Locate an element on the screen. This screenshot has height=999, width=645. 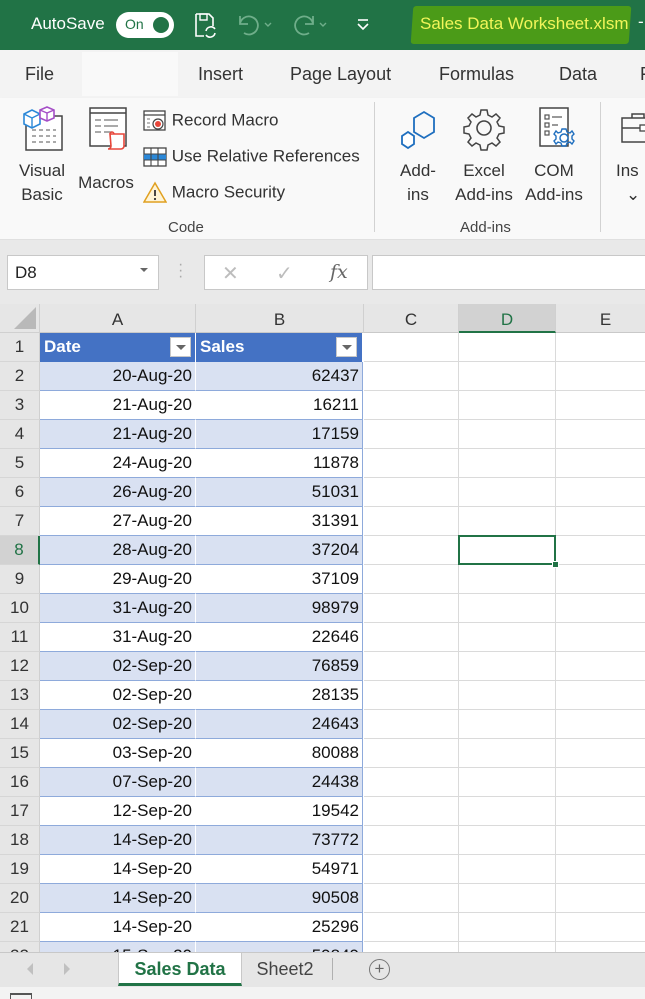
cell-e15 is located at coordinates (600, 753).